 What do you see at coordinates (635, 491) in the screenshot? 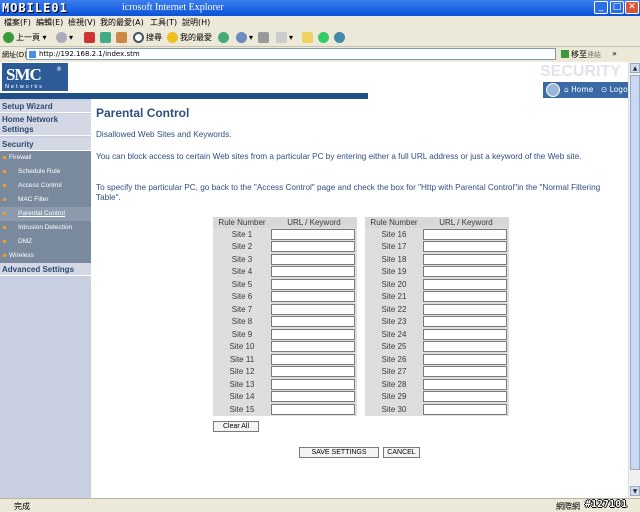
I see `scroll-down-icon: ▼` at bounding box center [635, 491].